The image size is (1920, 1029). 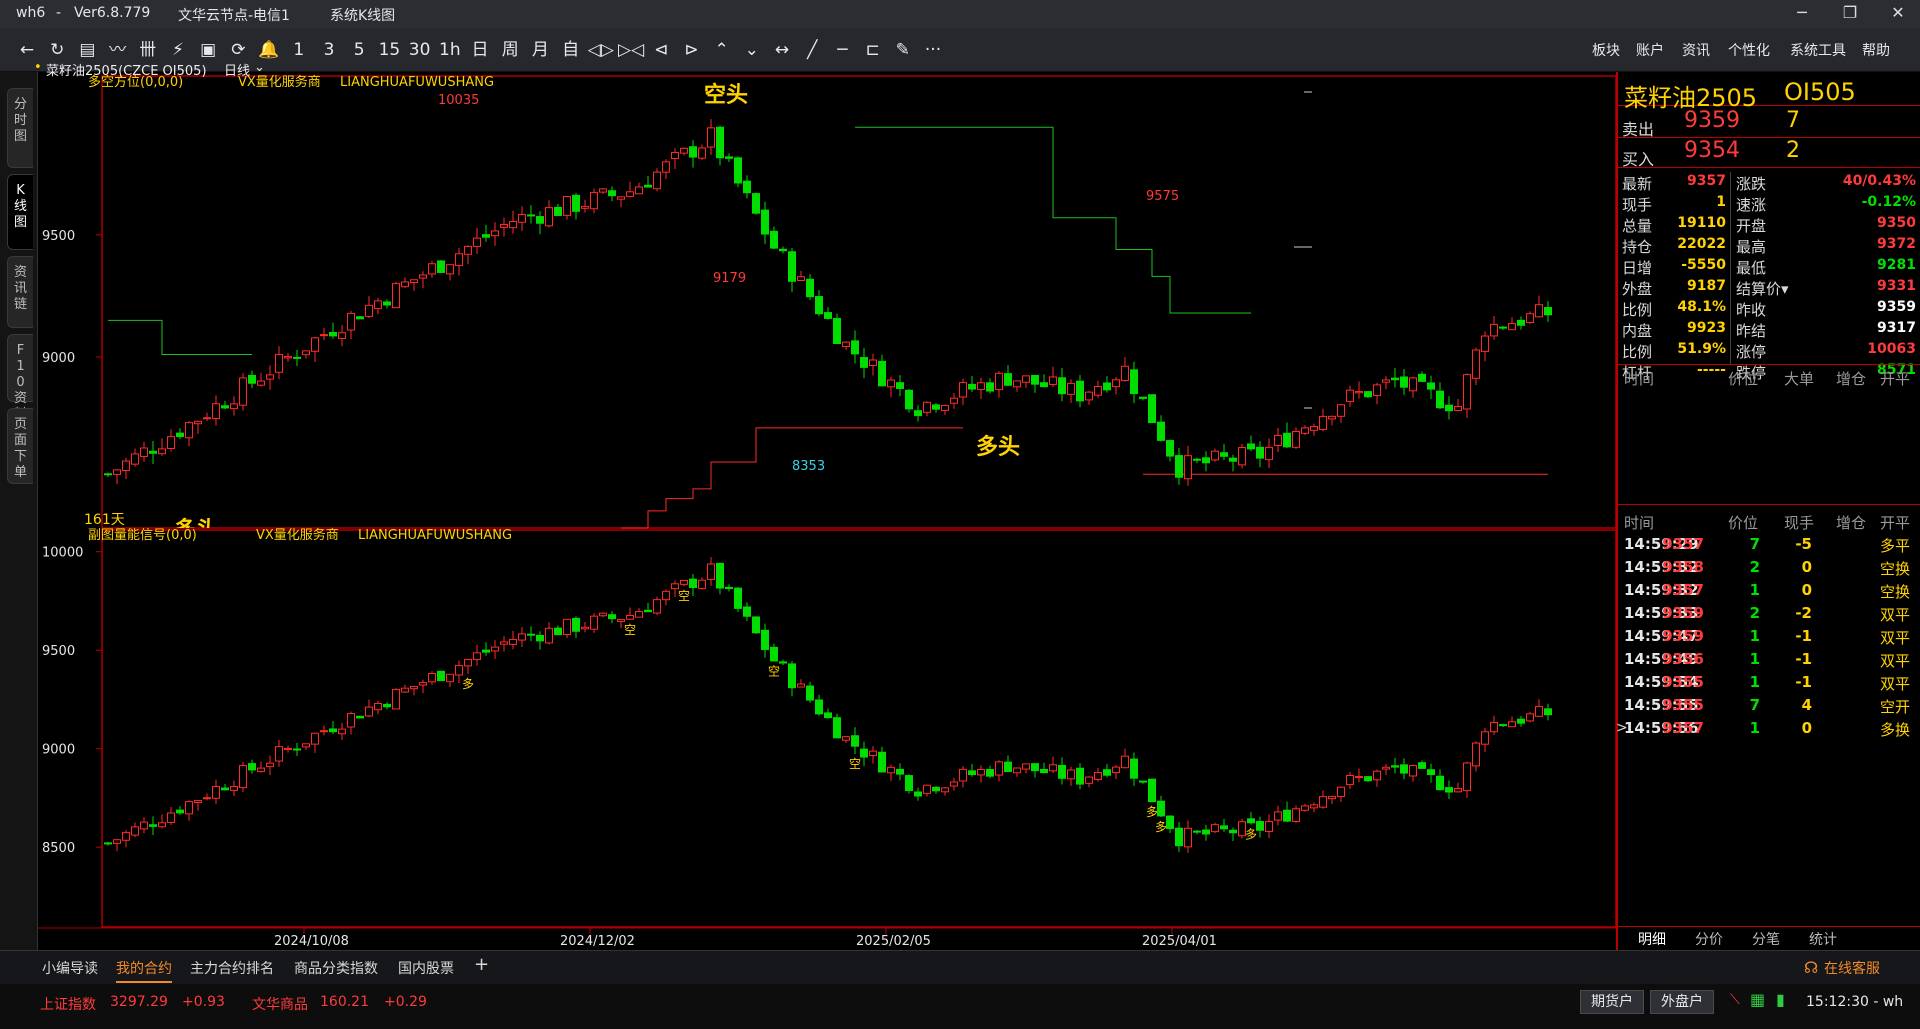 What do you see at coordinates (142, 535) in the screenshot?
I see `sub-indicator-label: 副图量能信号(0,0)` at bounding box center [142, 535].